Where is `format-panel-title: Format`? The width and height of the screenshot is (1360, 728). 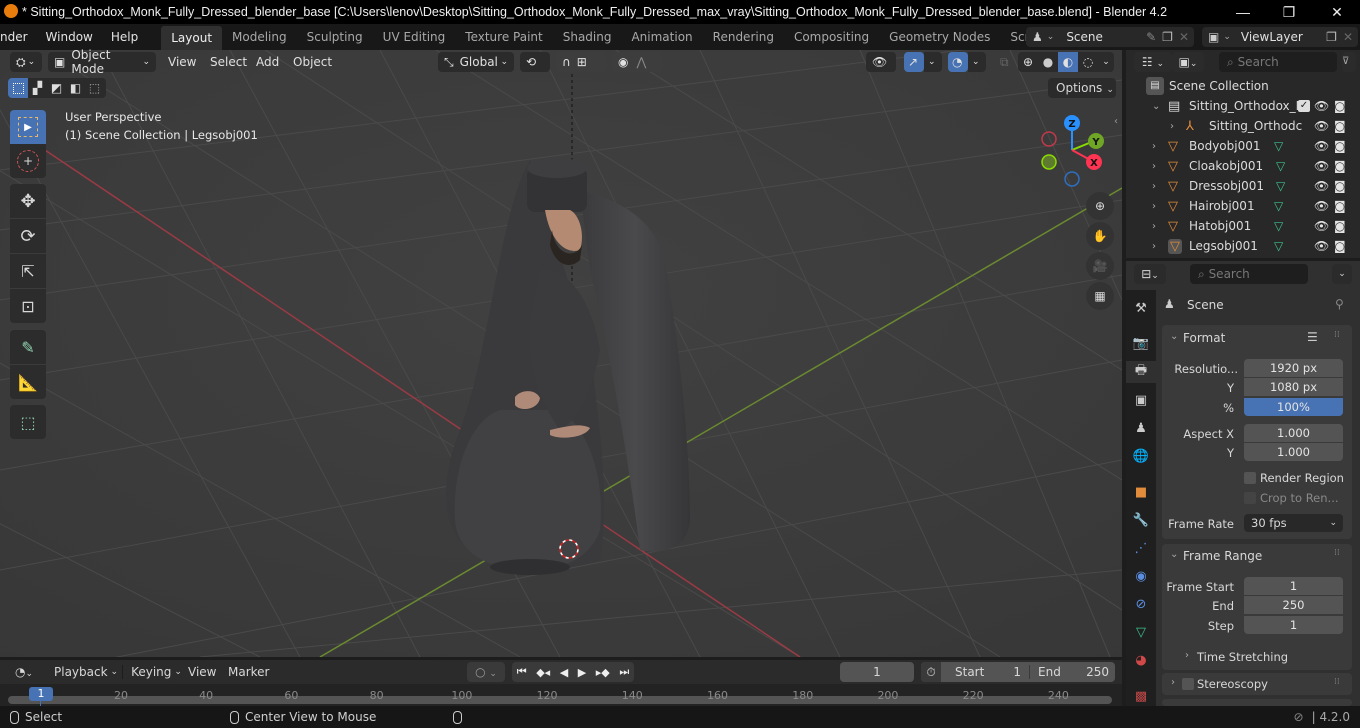
format-panel-title: Format is located at coordinates (1204, 338).